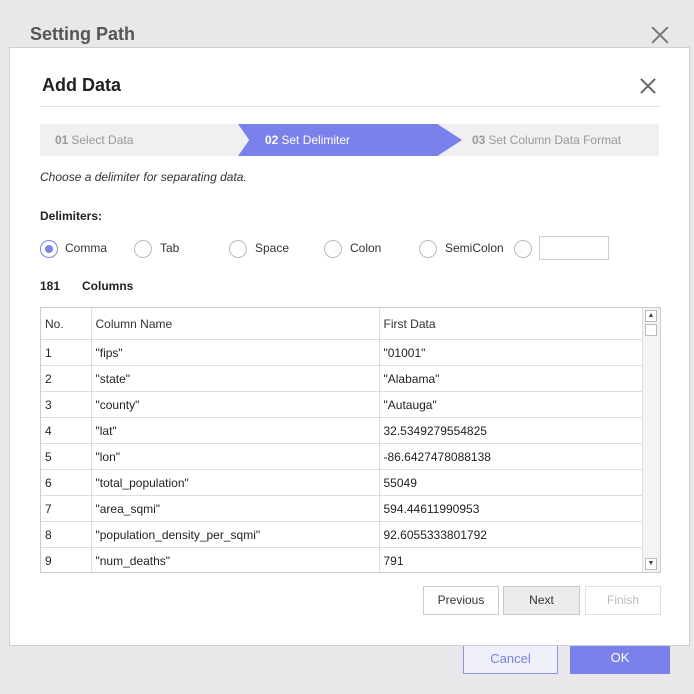  What do you see at coordinates (365, 248) in the screenshot?
I see `radio-colon-label: Colon` at bounding box center [365, 248].